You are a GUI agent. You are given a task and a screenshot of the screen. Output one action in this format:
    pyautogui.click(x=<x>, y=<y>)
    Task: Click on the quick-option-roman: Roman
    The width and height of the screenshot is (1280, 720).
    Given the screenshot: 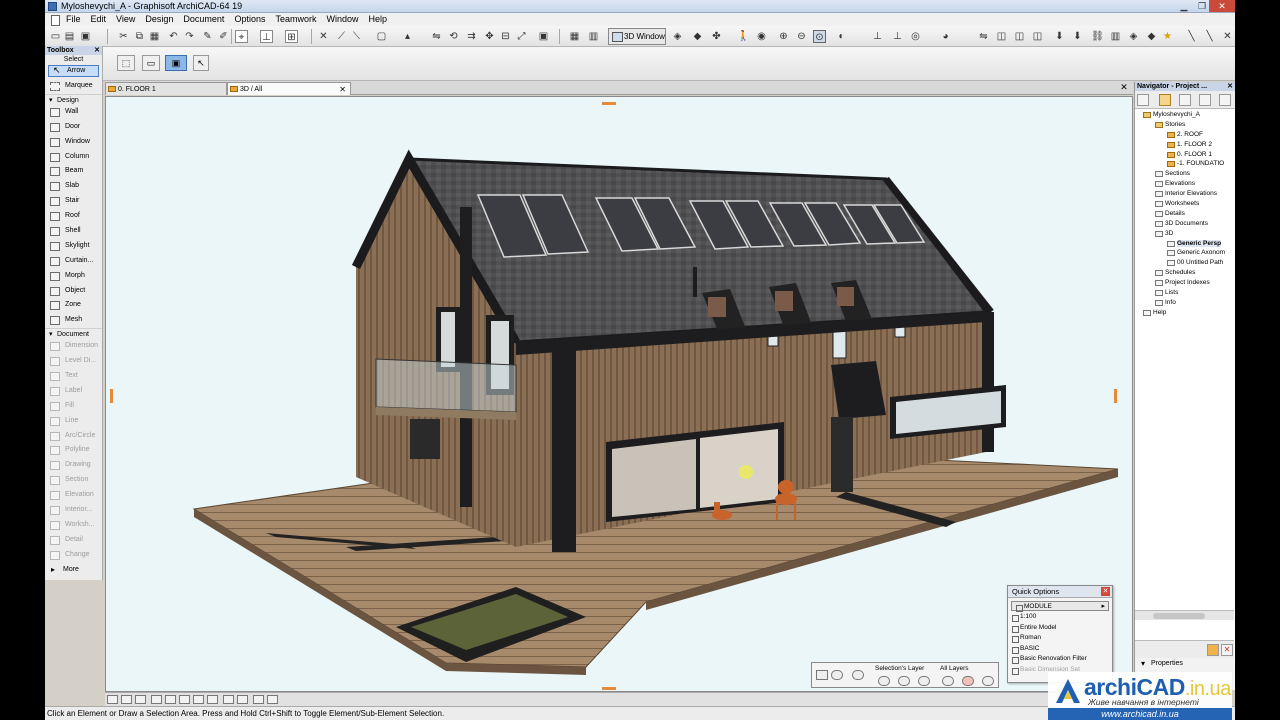 What is the action you would take?
    pyautogui.click(x=1060, y=638)
    